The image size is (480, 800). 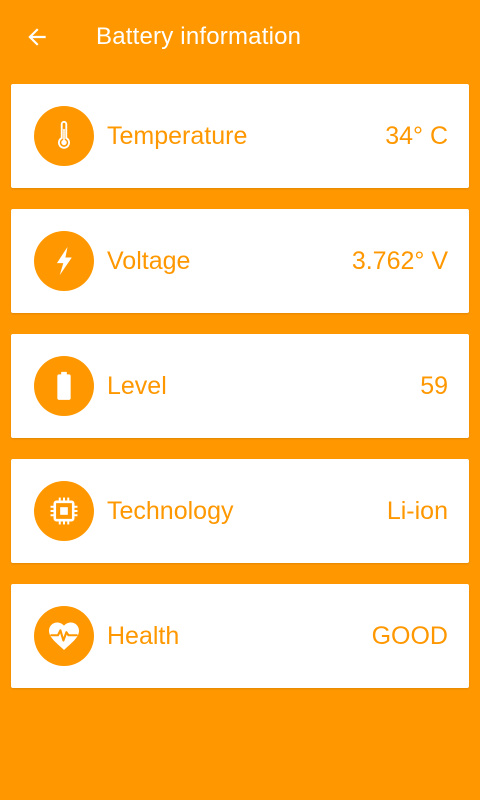 What do you see at coordinates (199, 36) in the screenshot?
I see `page-title: Battery information` at bounding box center [199, 36].